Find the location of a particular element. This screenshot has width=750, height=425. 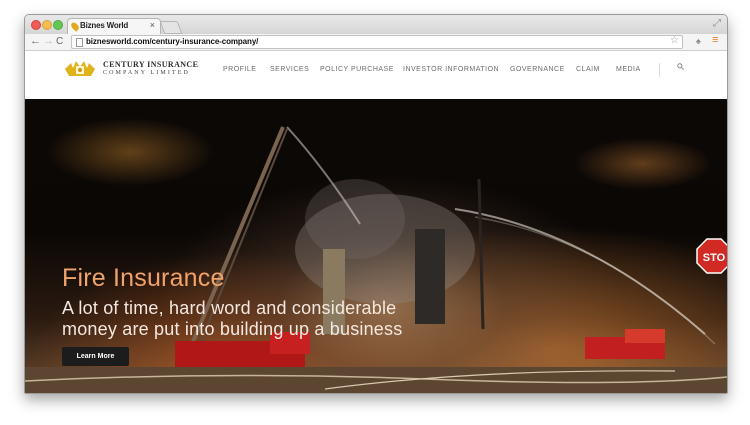

minimize-window-button is located at coordinates (47, 25).